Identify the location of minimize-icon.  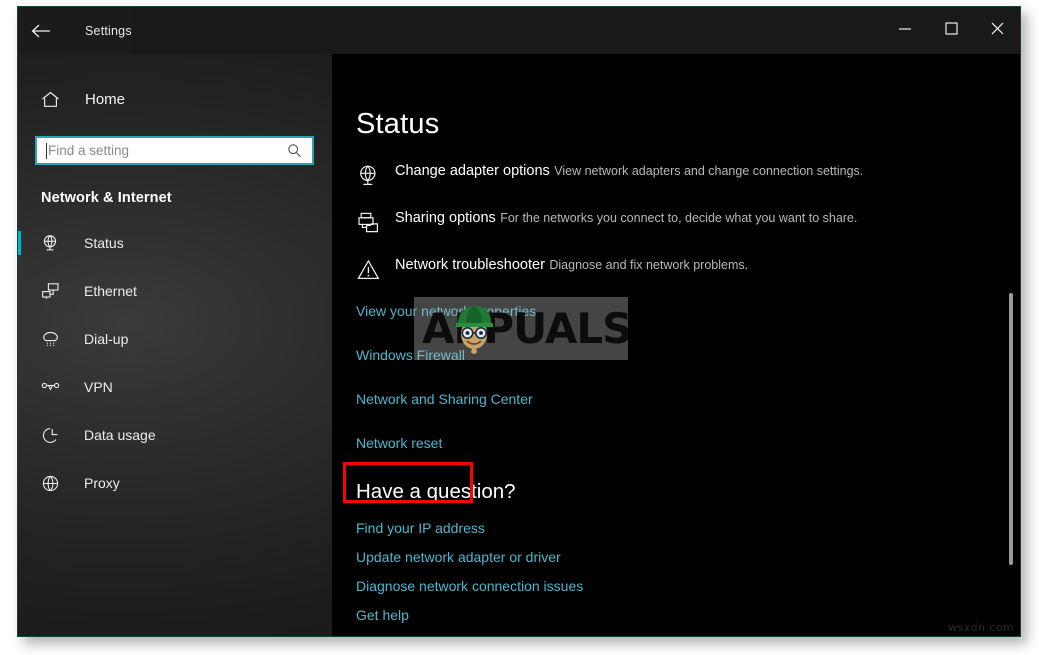
(905, 31).